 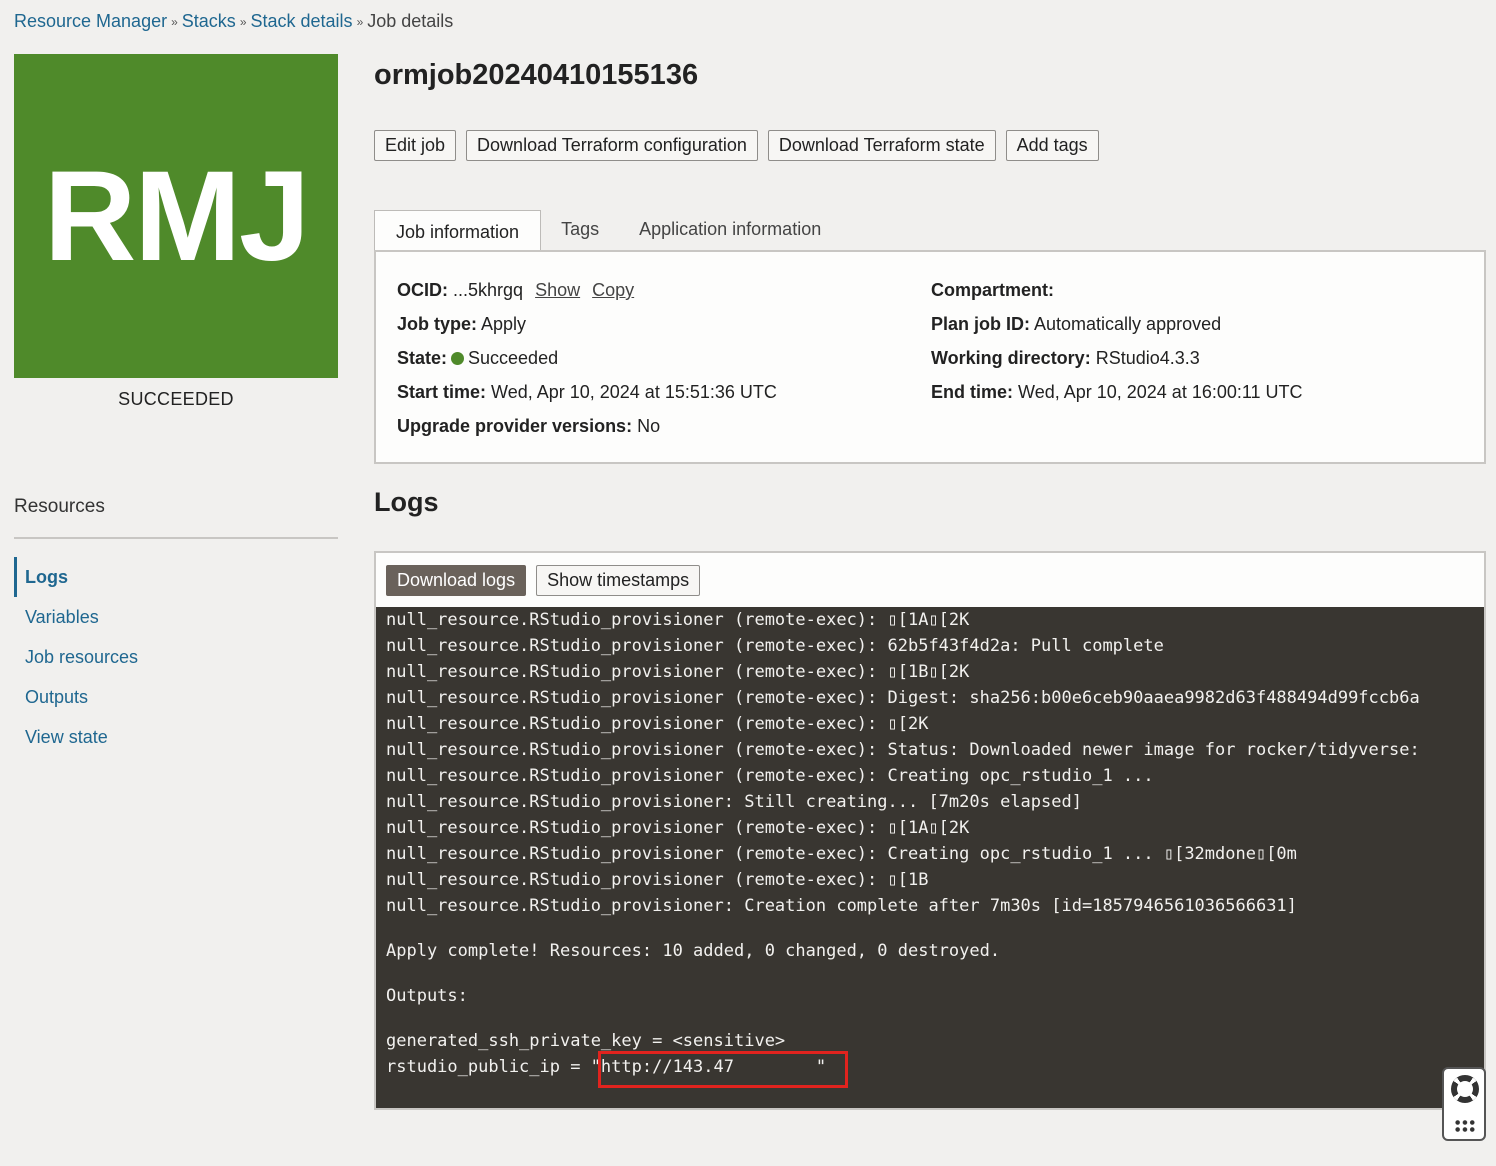 I want to click on upgrade-provider-row: Upgrade provider versions: No, so click(x=587, y=432).